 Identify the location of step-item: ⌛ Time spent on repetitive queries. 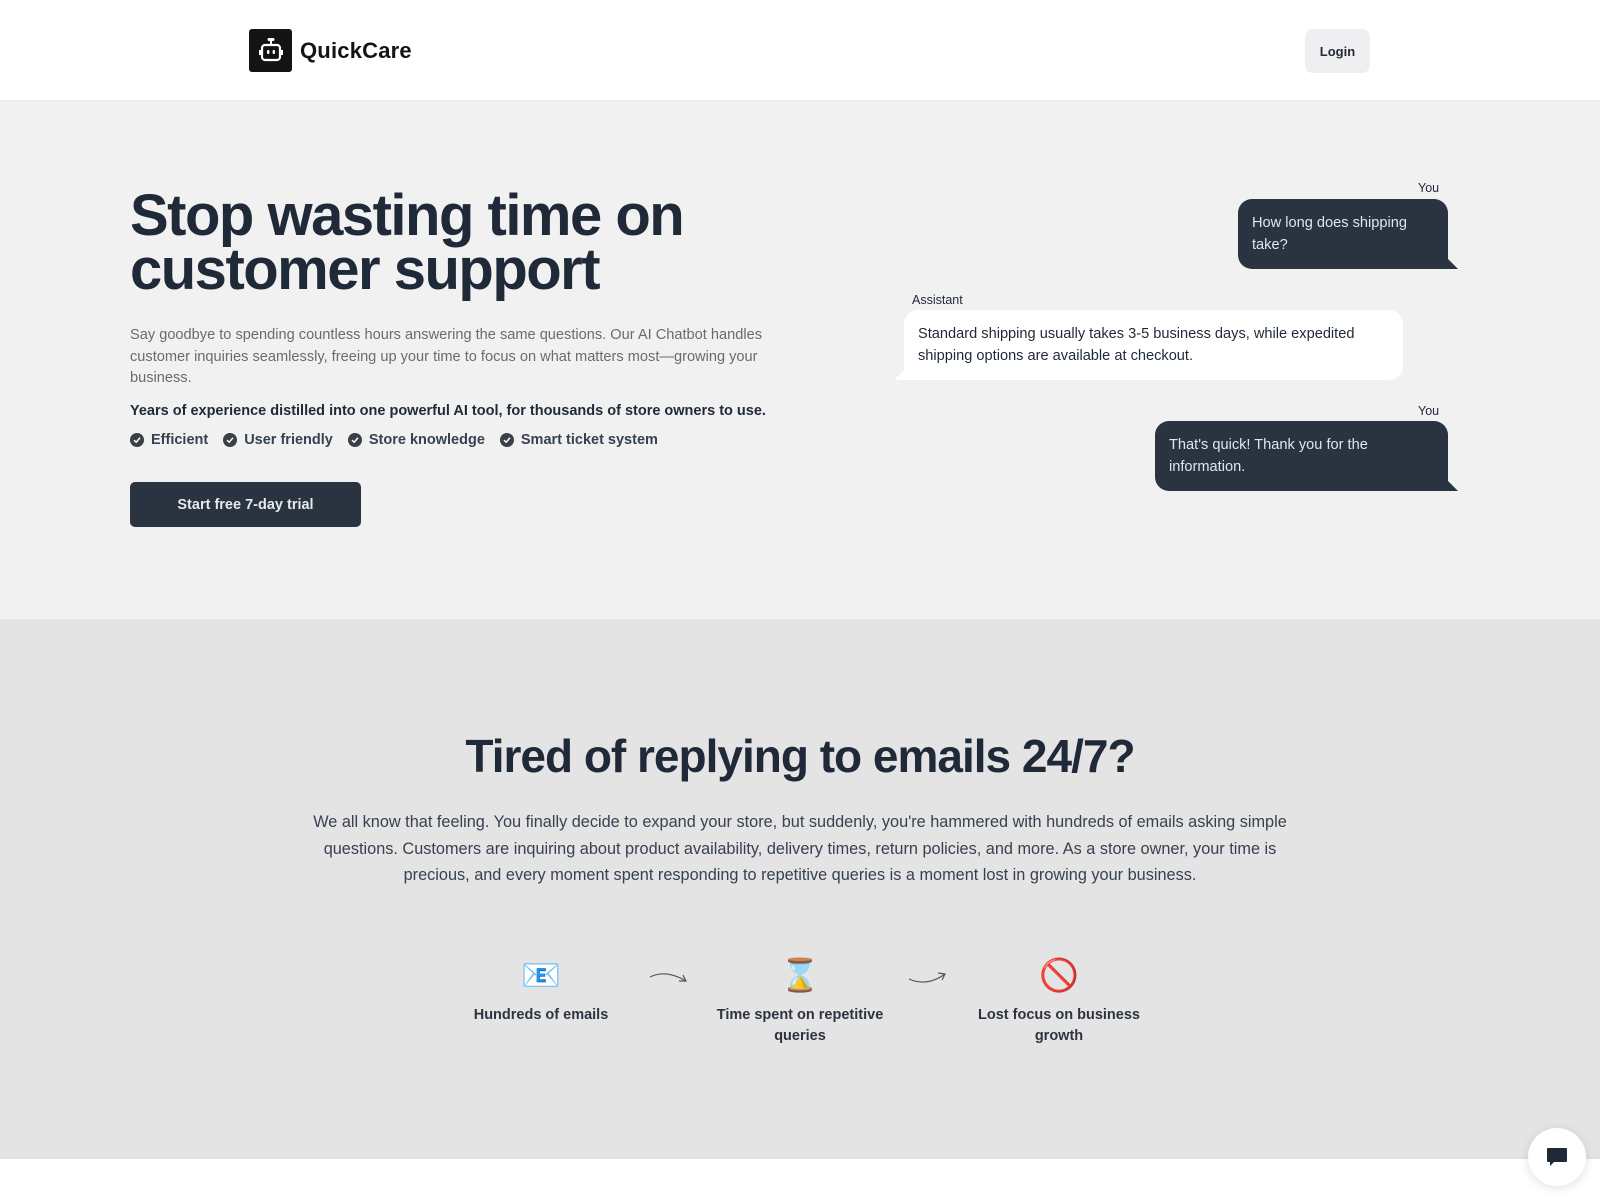
(800, 1001).